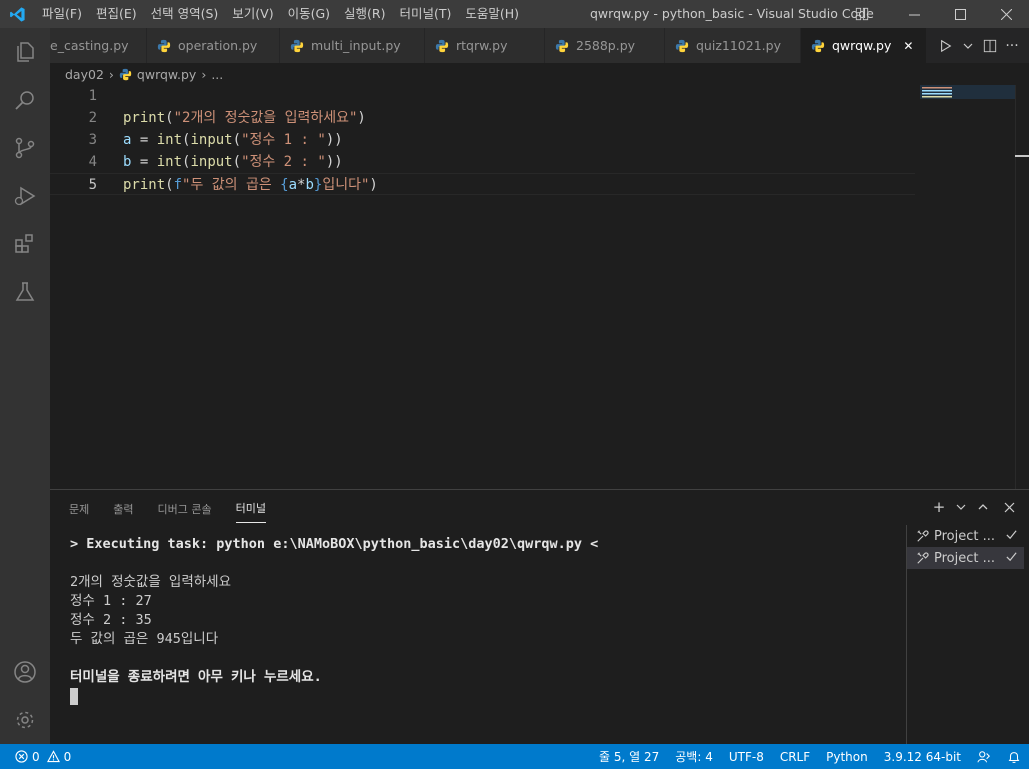  What do you see at coordinates (1015, 287) in the screenshot?
I see `overview-ruler` at bounding box center [1015, 287].